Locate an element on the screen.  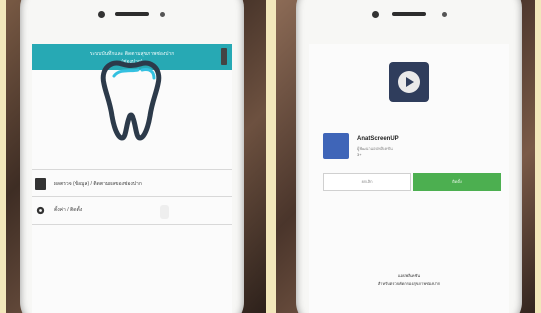
app-developer: ผู้พัฒนาแอปพลิเคชัน is located at coordinates (375, 148).